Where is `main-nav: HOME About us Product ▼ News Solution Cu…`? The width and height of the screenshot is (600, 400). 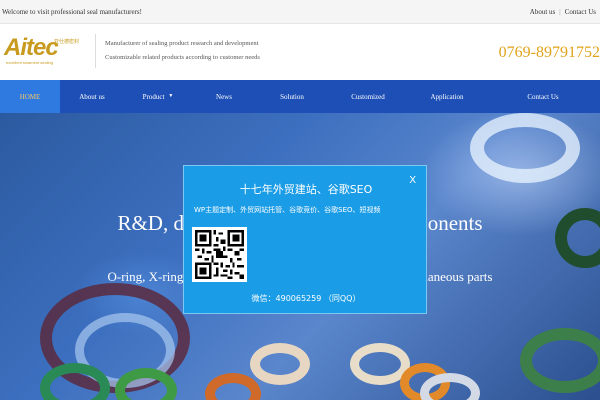
main-nav: HOME About us Product ▼ News Solution Cu… is located at coordinates (300, 96).